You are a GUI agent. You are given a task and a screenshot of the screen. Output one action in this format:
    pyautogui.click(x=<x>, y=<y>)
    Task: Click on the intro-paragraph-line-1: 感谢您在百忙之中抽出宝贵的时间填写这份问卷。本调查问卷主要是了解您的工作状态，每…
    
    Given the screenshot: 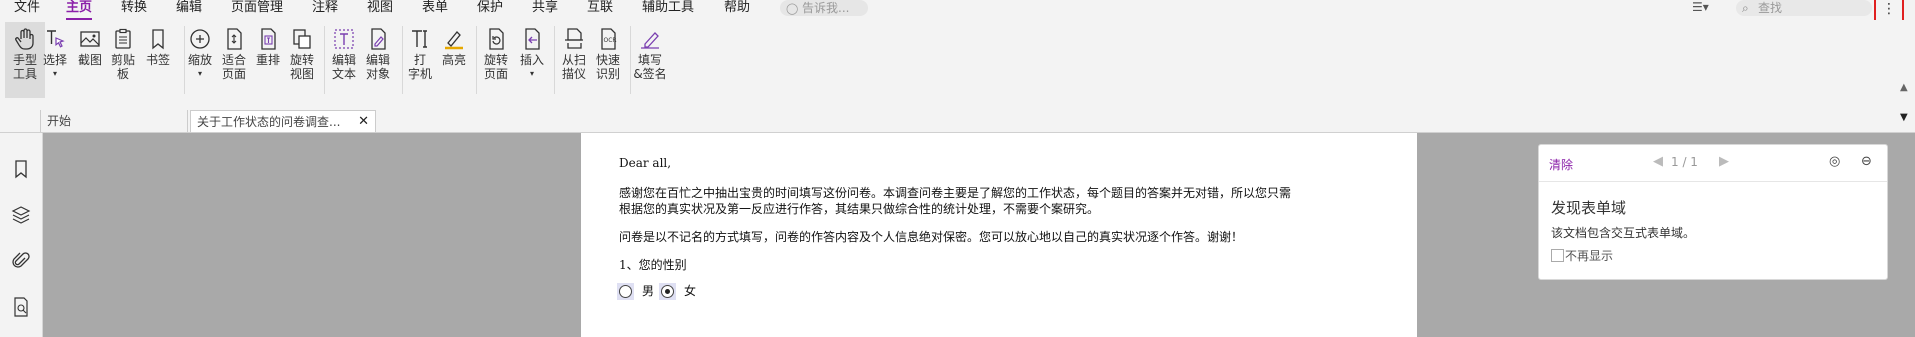 What is the action you would take?
    pyautogui.click(x=955, y=193)
    